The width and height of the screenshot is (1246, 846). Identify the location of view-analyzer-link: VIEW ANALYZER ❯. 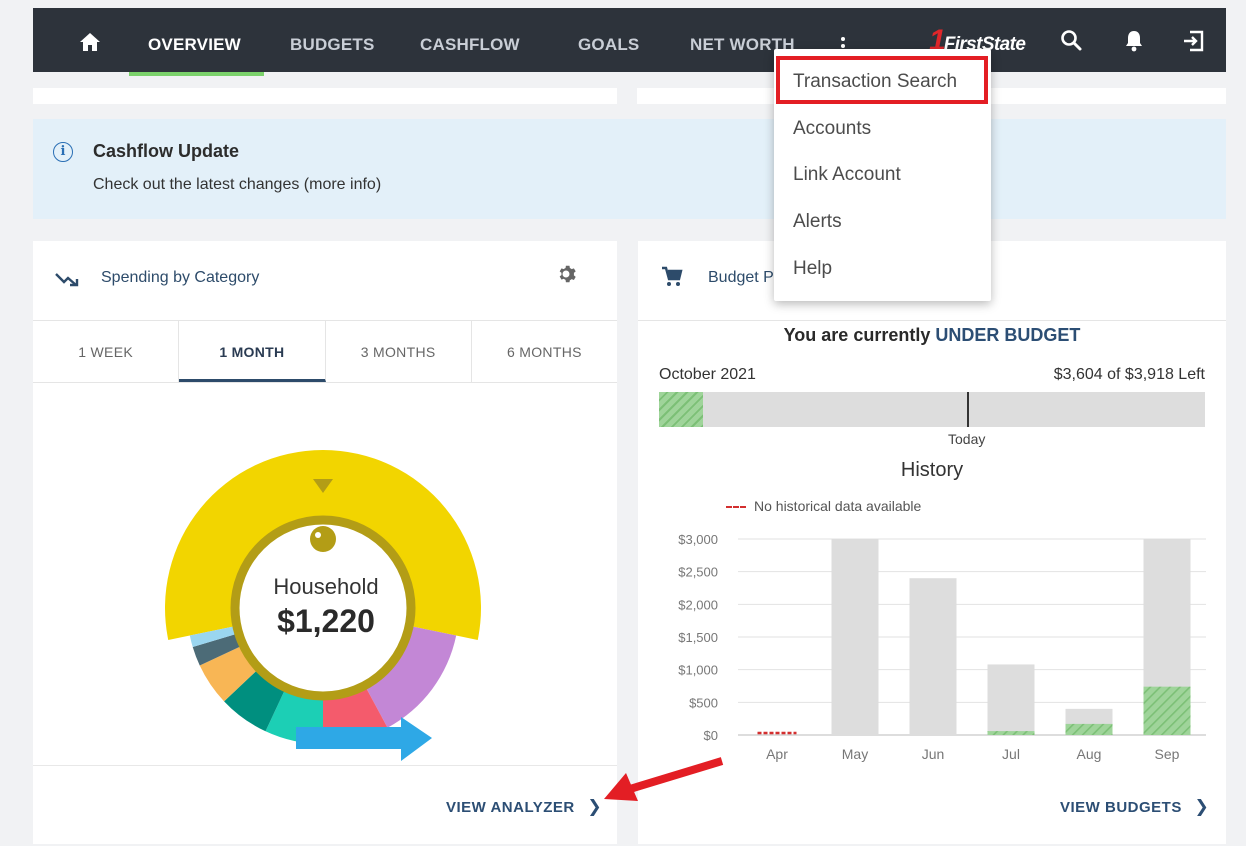
(524, 807).